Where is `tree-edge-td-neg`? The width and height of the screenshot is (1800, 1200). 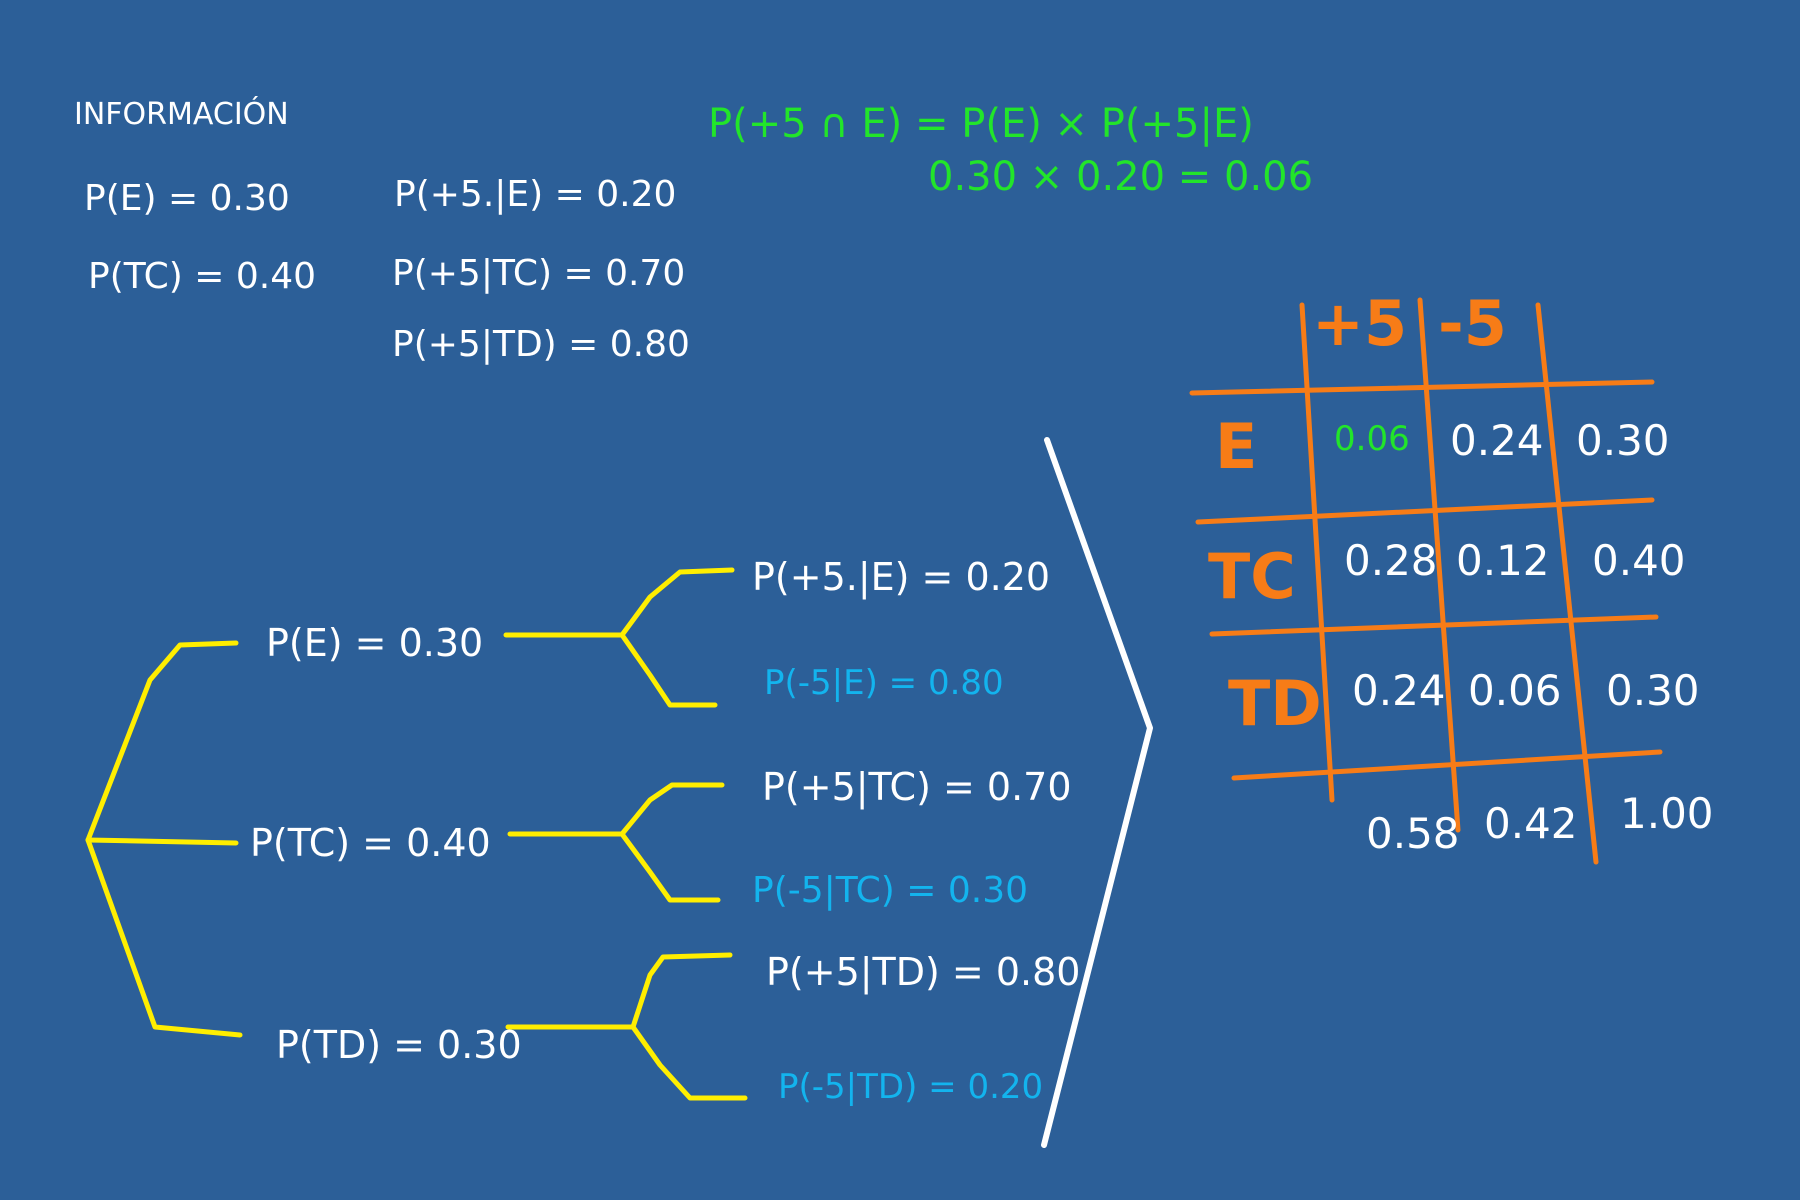
tree-edge-td-neg is located at coordinates (689, 1062).